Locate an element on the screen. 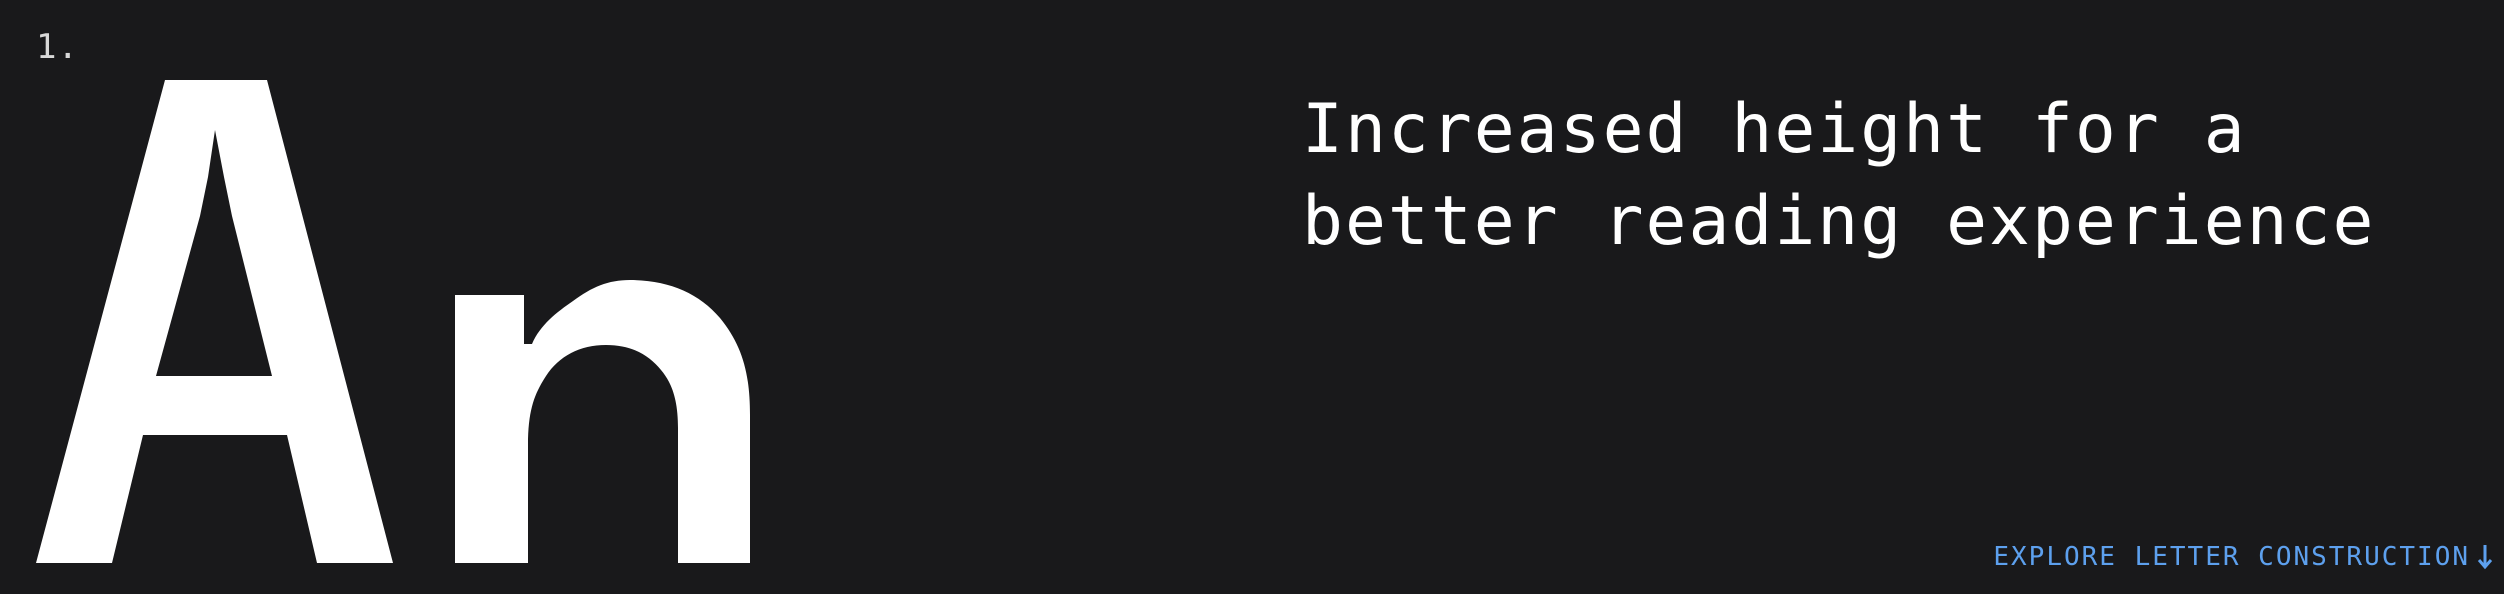 This screenshot has height=594, width=2504. explore-letter-construction-link: EXPLORE LETTER CONSTRUCTION is located at coordinates (2243, 557).